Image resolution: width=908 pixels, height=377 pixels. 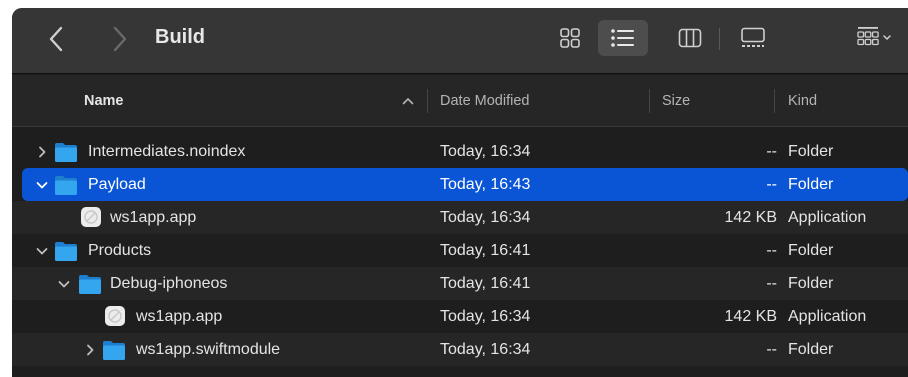 I want to click on item-name: Intermediates.noindex, so click(x=167, y=151).